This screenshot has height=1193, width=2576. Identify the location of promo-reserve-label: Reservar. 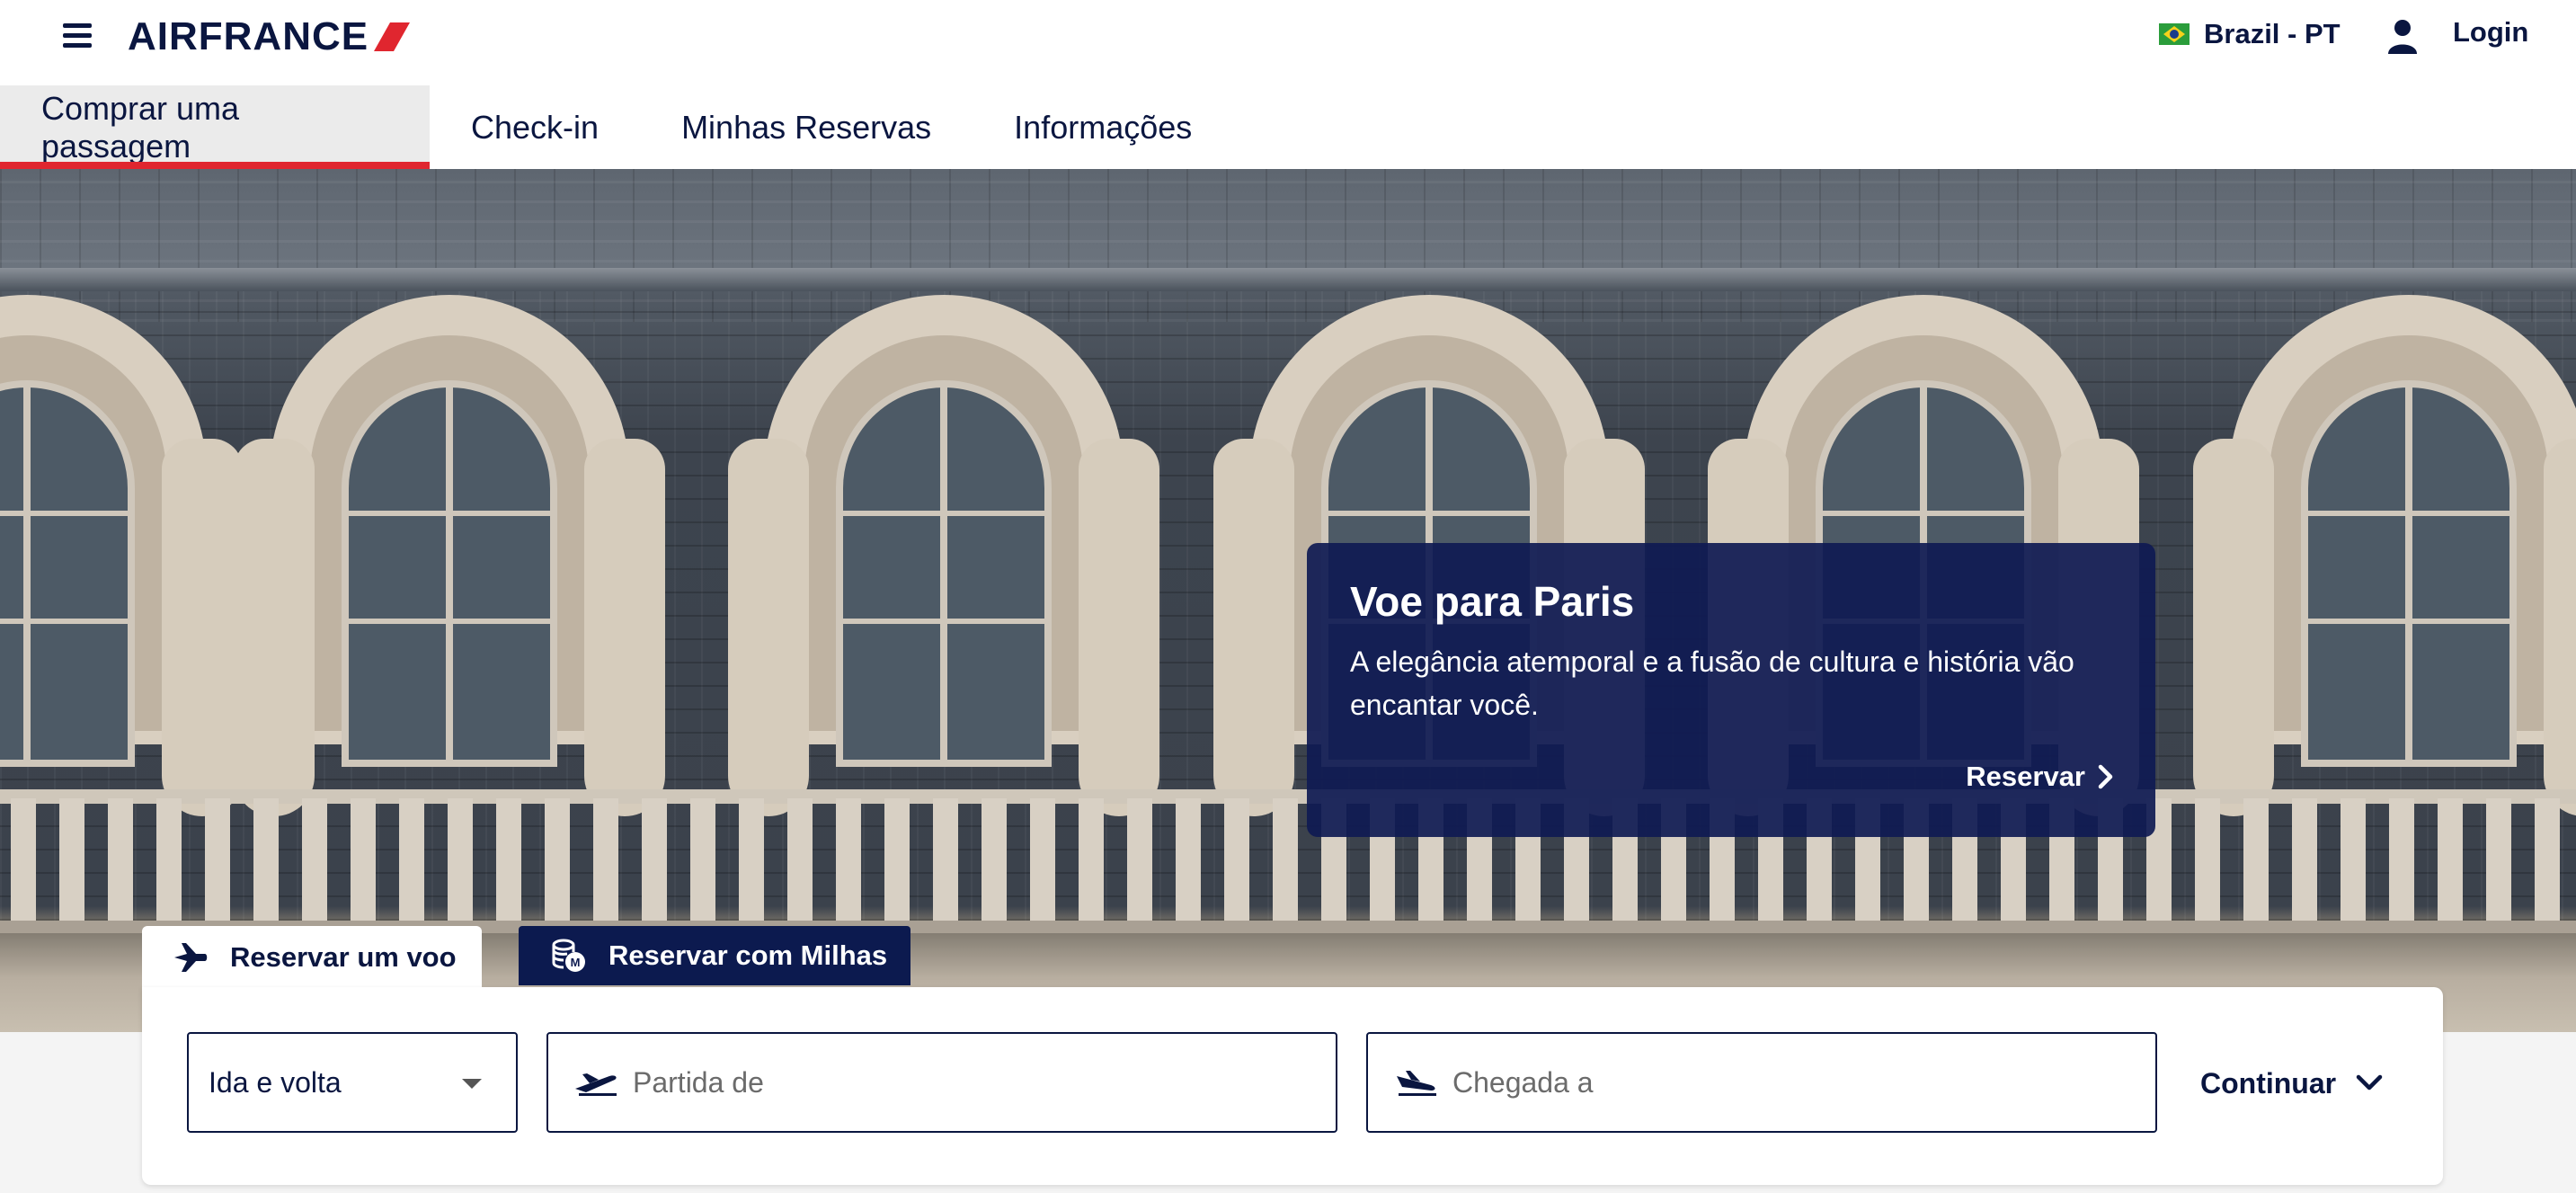
(2026, 776).